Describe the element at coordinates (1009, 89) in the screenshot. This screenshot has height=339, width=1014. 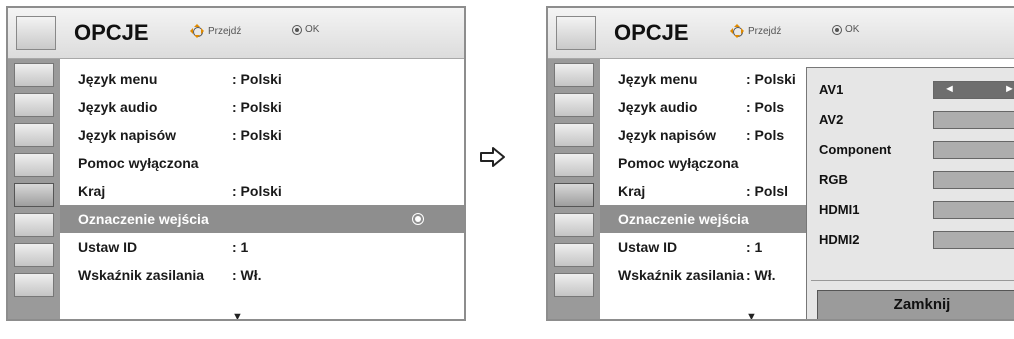
I see `right-arrow-icon: ►` at that location.